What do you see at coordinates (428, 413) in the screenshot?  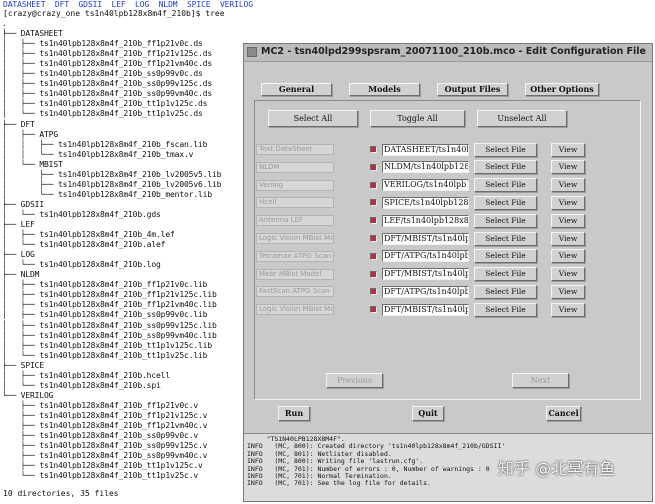 I see `quit-button: Quit` at bounding box center [428, 413].